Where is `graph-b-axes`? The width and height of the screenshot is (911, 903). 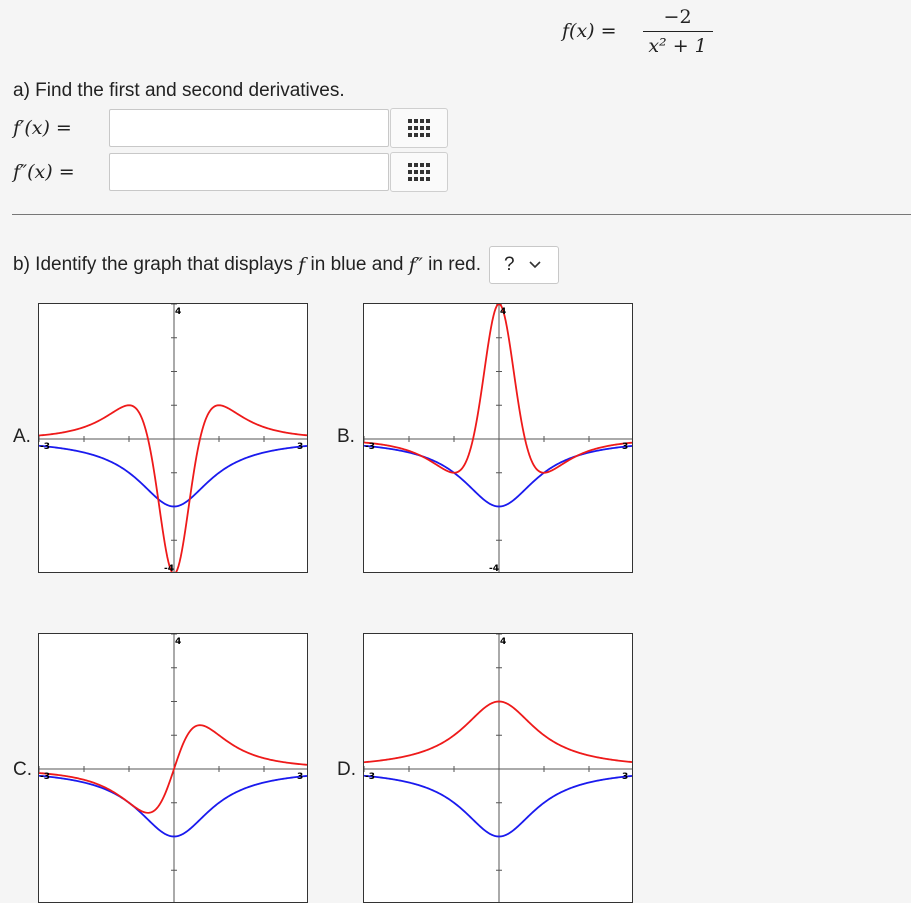 graph-b-axes is located at coordinates (498, 438).